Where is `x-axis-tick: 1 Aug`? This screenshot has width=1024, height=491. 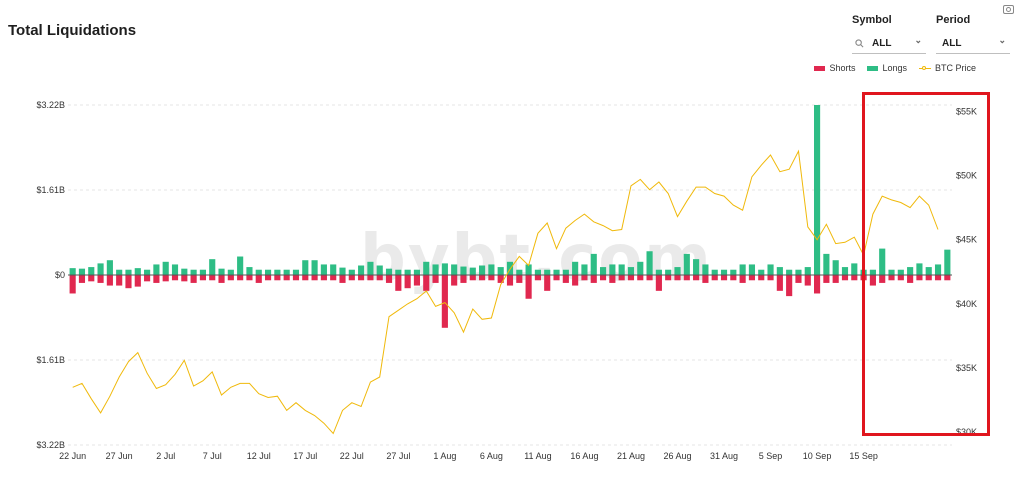
x-axis-tick: 1 Aug is located at coordinates (444, 456).